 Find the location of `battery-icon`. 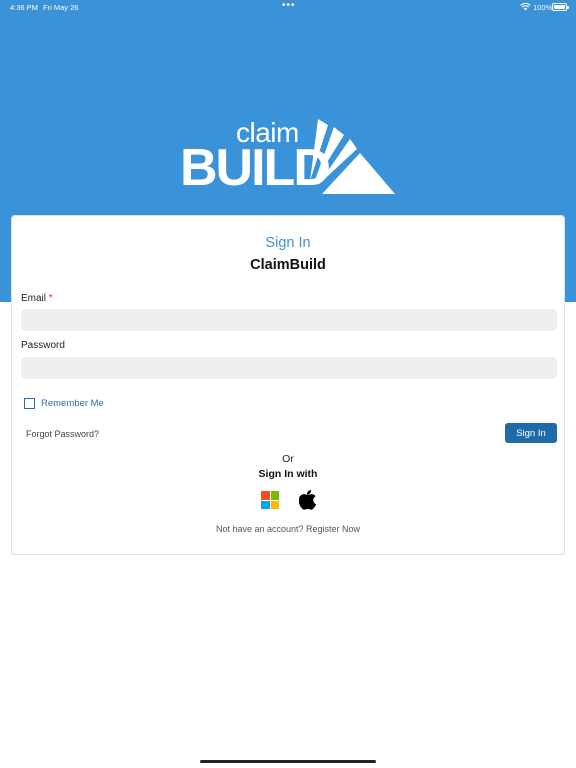

battery-icon is located at coordinates (560, 7).